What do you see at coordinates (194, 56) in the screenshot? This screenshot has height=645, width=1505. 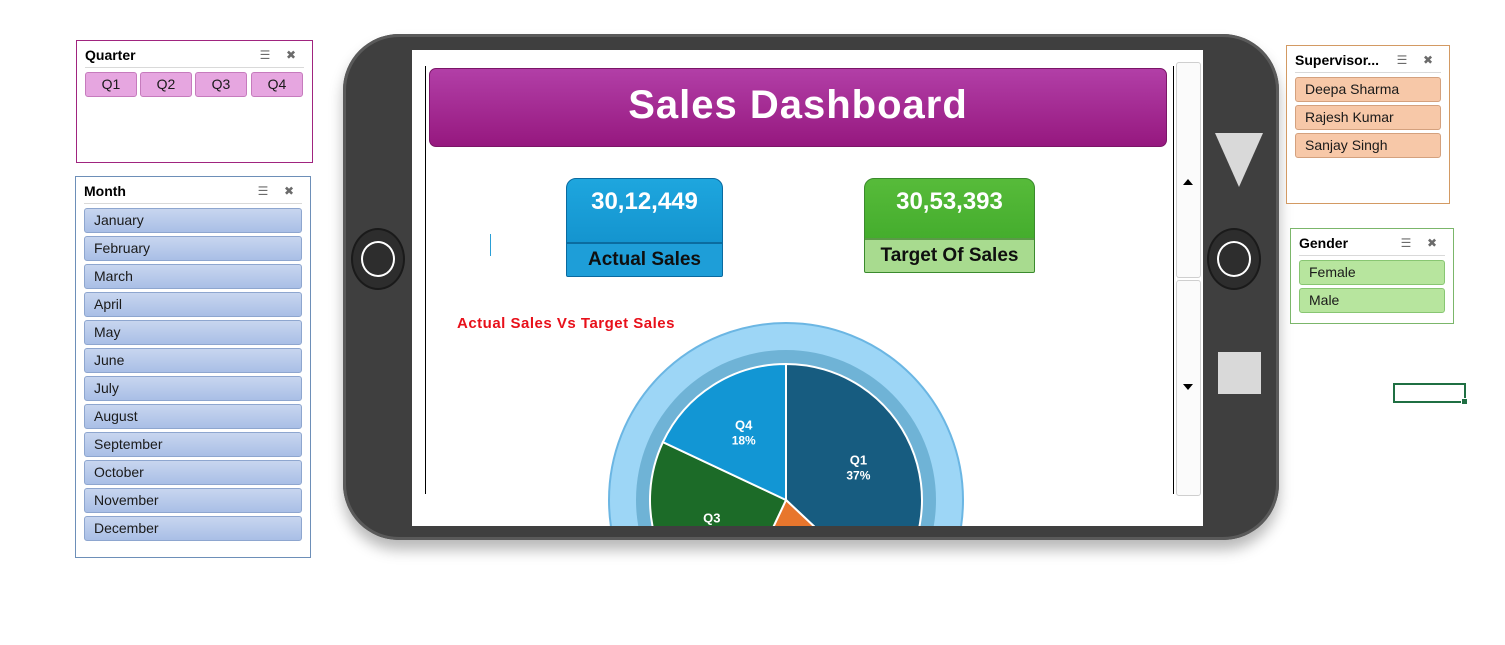 I see `slicer-header: Quarter ☰ ✖` at bounding box center [194, 56].